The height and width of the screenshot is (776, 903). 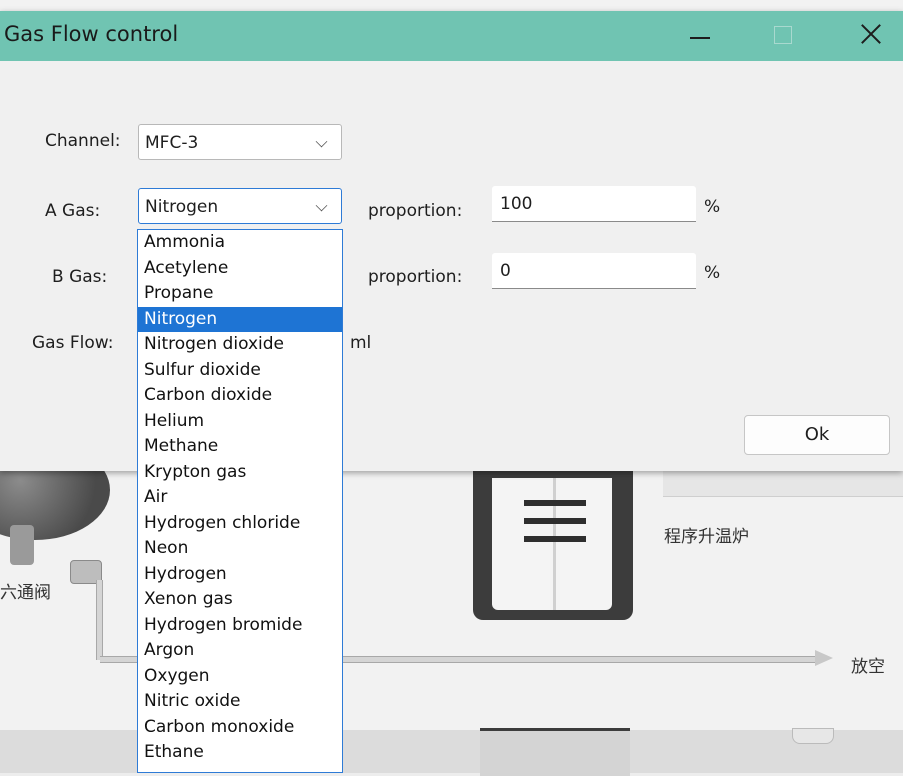 What do you see at coordinates (240, 447) in the screenshot?
I see `dropdown-option: Methane` at bounding box center [240, 447].